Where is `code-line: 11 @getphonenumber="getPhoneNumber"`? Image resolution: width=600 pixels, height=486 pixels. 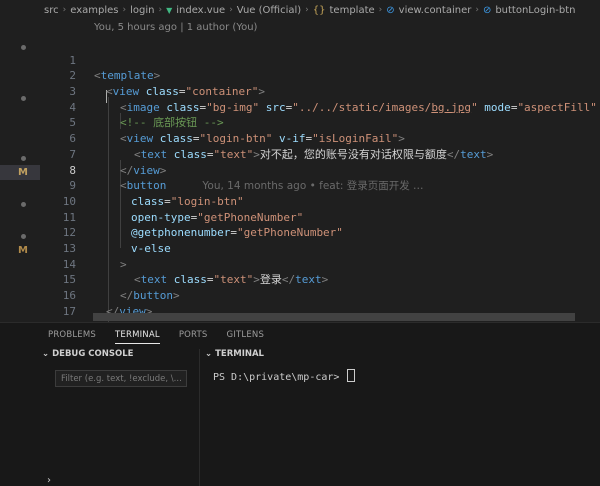
code-line: 11 @getphonenumber="getPhoneNumber" is located at coordinates (320, 217).